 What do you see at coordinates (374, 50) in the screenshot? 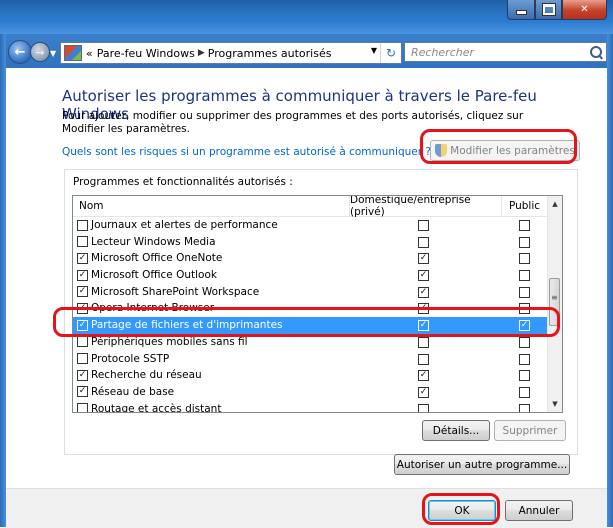
I see `address-dropdown-icon: ▼` at bounding box center [374, 50].